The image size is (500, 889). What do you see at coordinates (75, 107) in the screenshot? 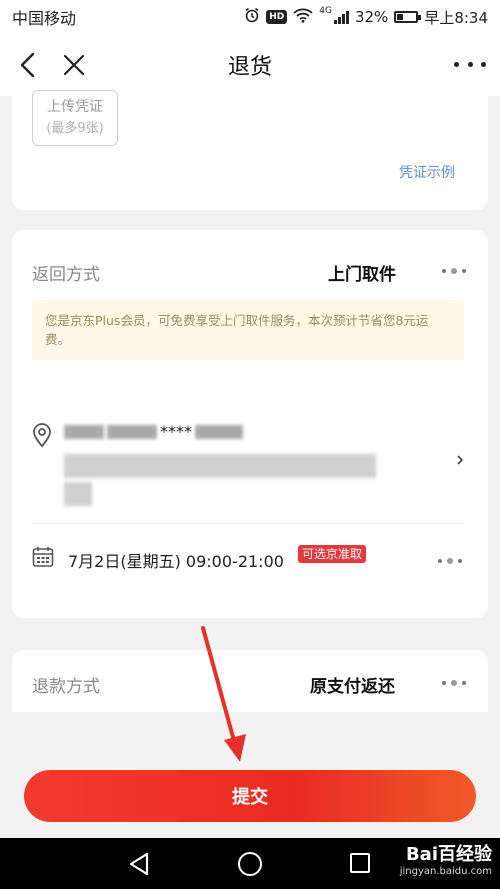
I see `upload-voucher-label: 上传凭证` at bounding box center [75, 107].